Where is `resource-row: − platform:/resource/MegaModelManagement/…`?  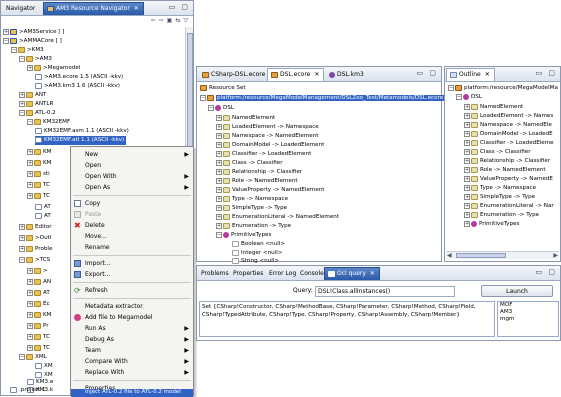
resource-row: − platform:/resource/MegaModelManagement/… is located at coordinates (322, 98).